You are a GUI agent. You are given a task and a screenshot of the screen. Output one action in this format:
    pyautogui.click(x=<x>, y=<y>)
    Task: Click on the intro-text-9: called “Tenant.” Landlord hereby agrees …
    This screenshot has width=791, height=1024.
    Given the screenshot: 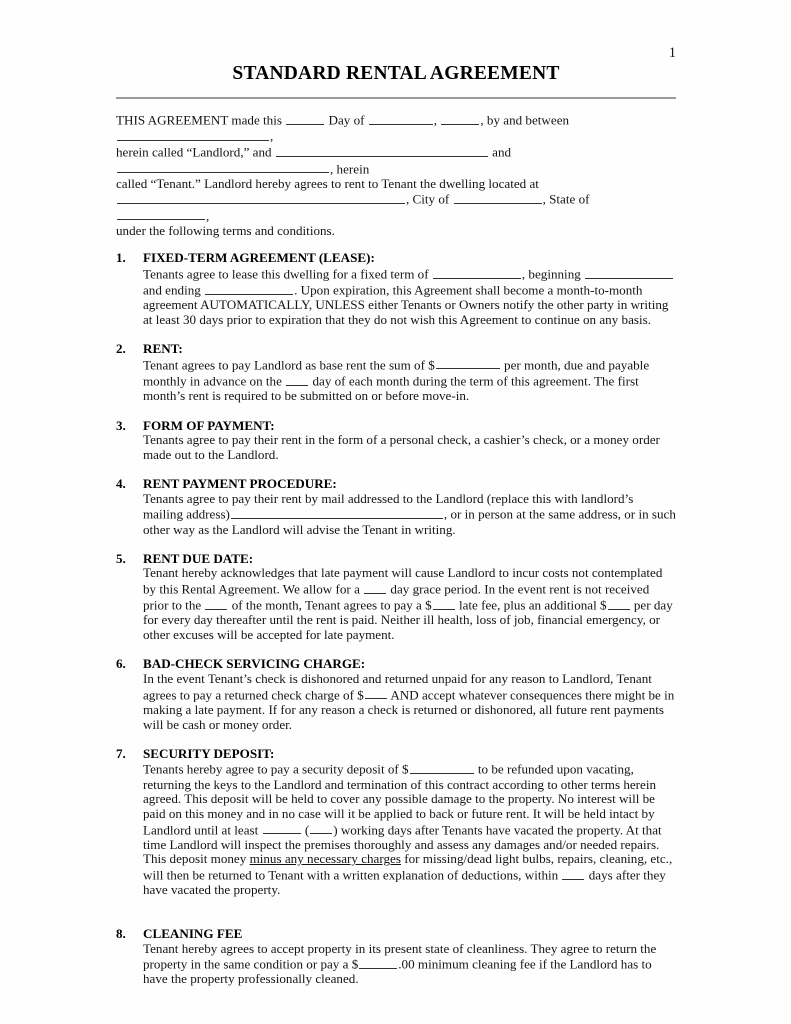 What is the action you would take?
    pyautogui.click(x=327, y=183)
    